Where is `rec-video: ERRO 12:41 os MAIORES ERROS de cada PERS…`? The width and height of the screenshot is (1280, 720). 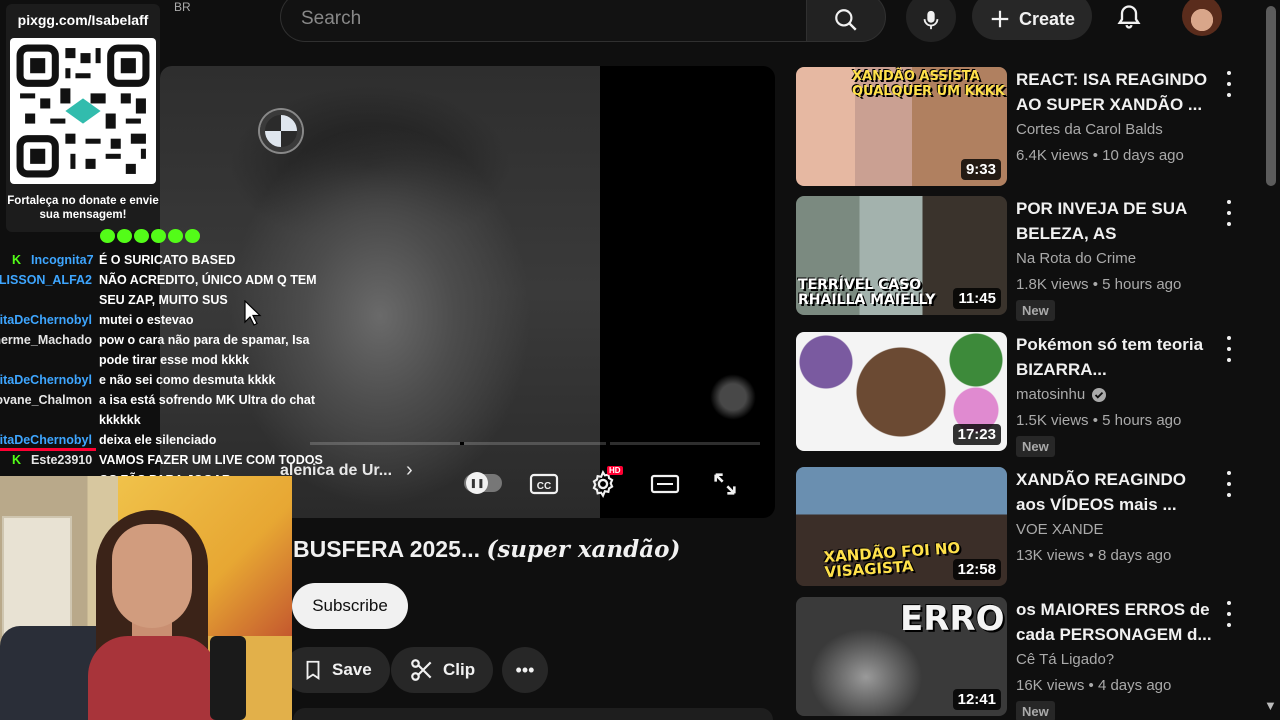
rec-video: ERRO 12:41 os MAIORES ERROS de cada PERS… is located at coordinates (1026, 658).